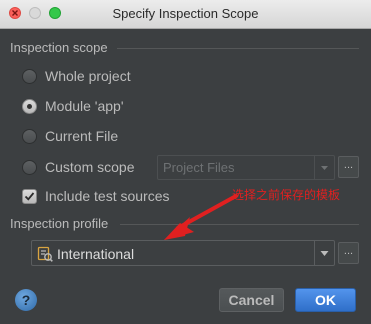 The width and height of the screenshot is (371, 324). I want to click on radio-custom-scope: Custom scope, so click(78, 167).